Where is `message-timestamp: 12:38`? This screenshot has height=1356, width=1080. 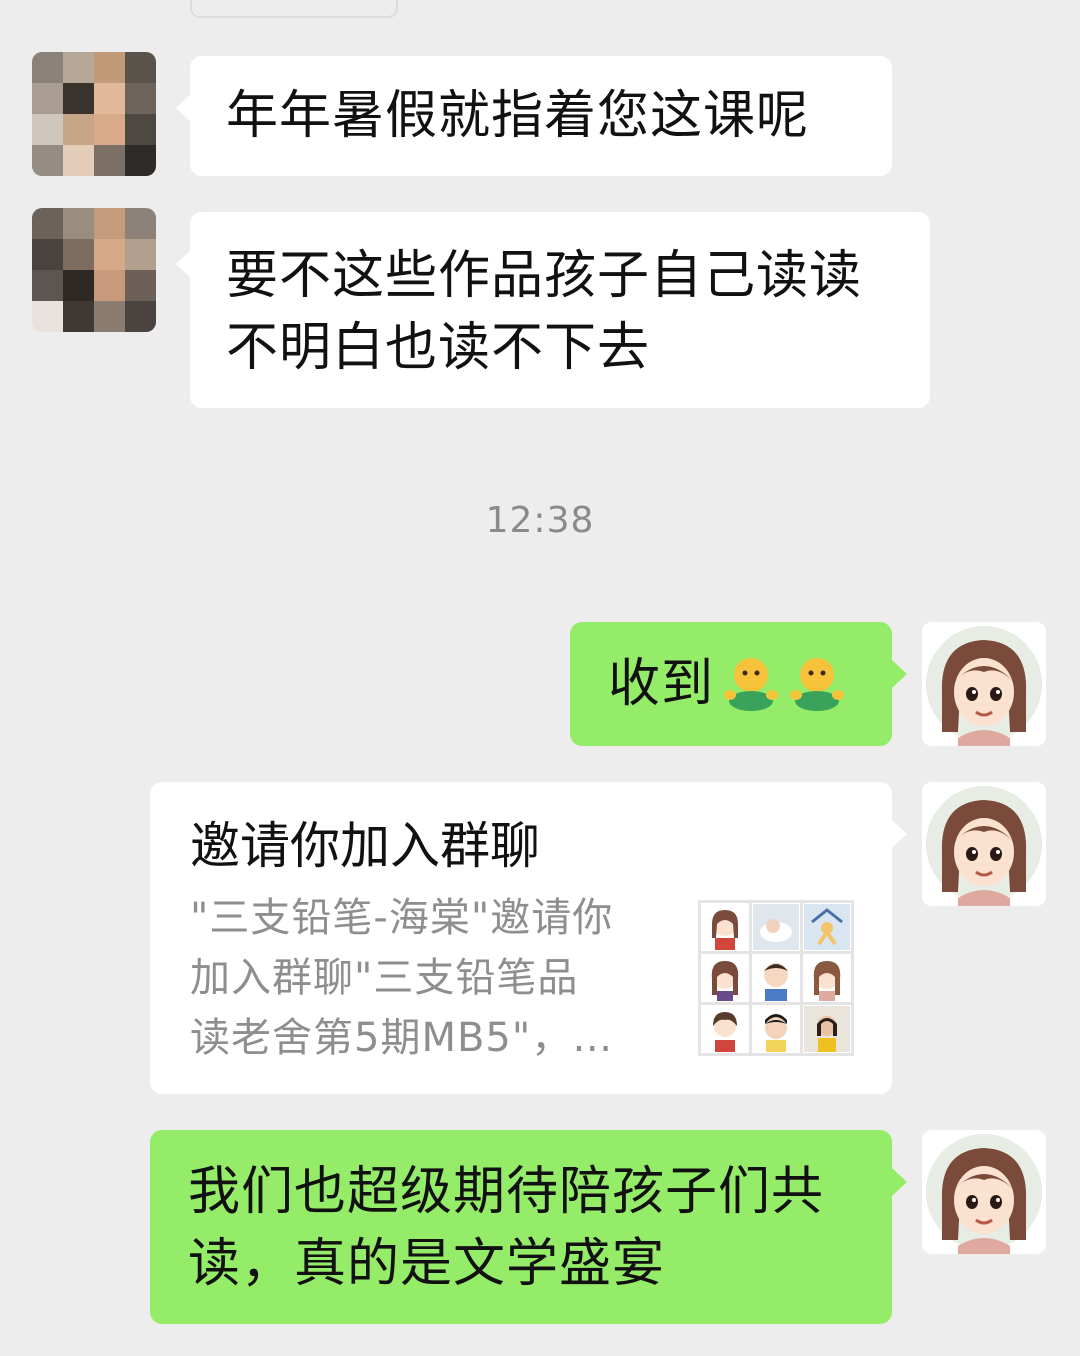
message-timestamp: 12:38 is located at coordinates (540, 520).